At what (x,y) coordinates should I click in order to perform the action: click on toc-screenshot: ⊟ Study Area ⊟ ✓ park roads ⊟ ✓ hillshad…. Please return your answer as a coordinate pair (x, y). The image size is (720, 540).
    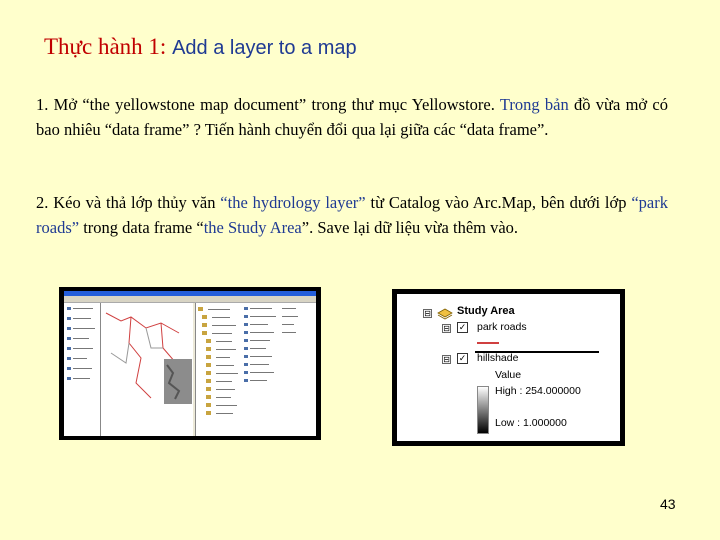
    Looking at the image, I should click on (508, 367).